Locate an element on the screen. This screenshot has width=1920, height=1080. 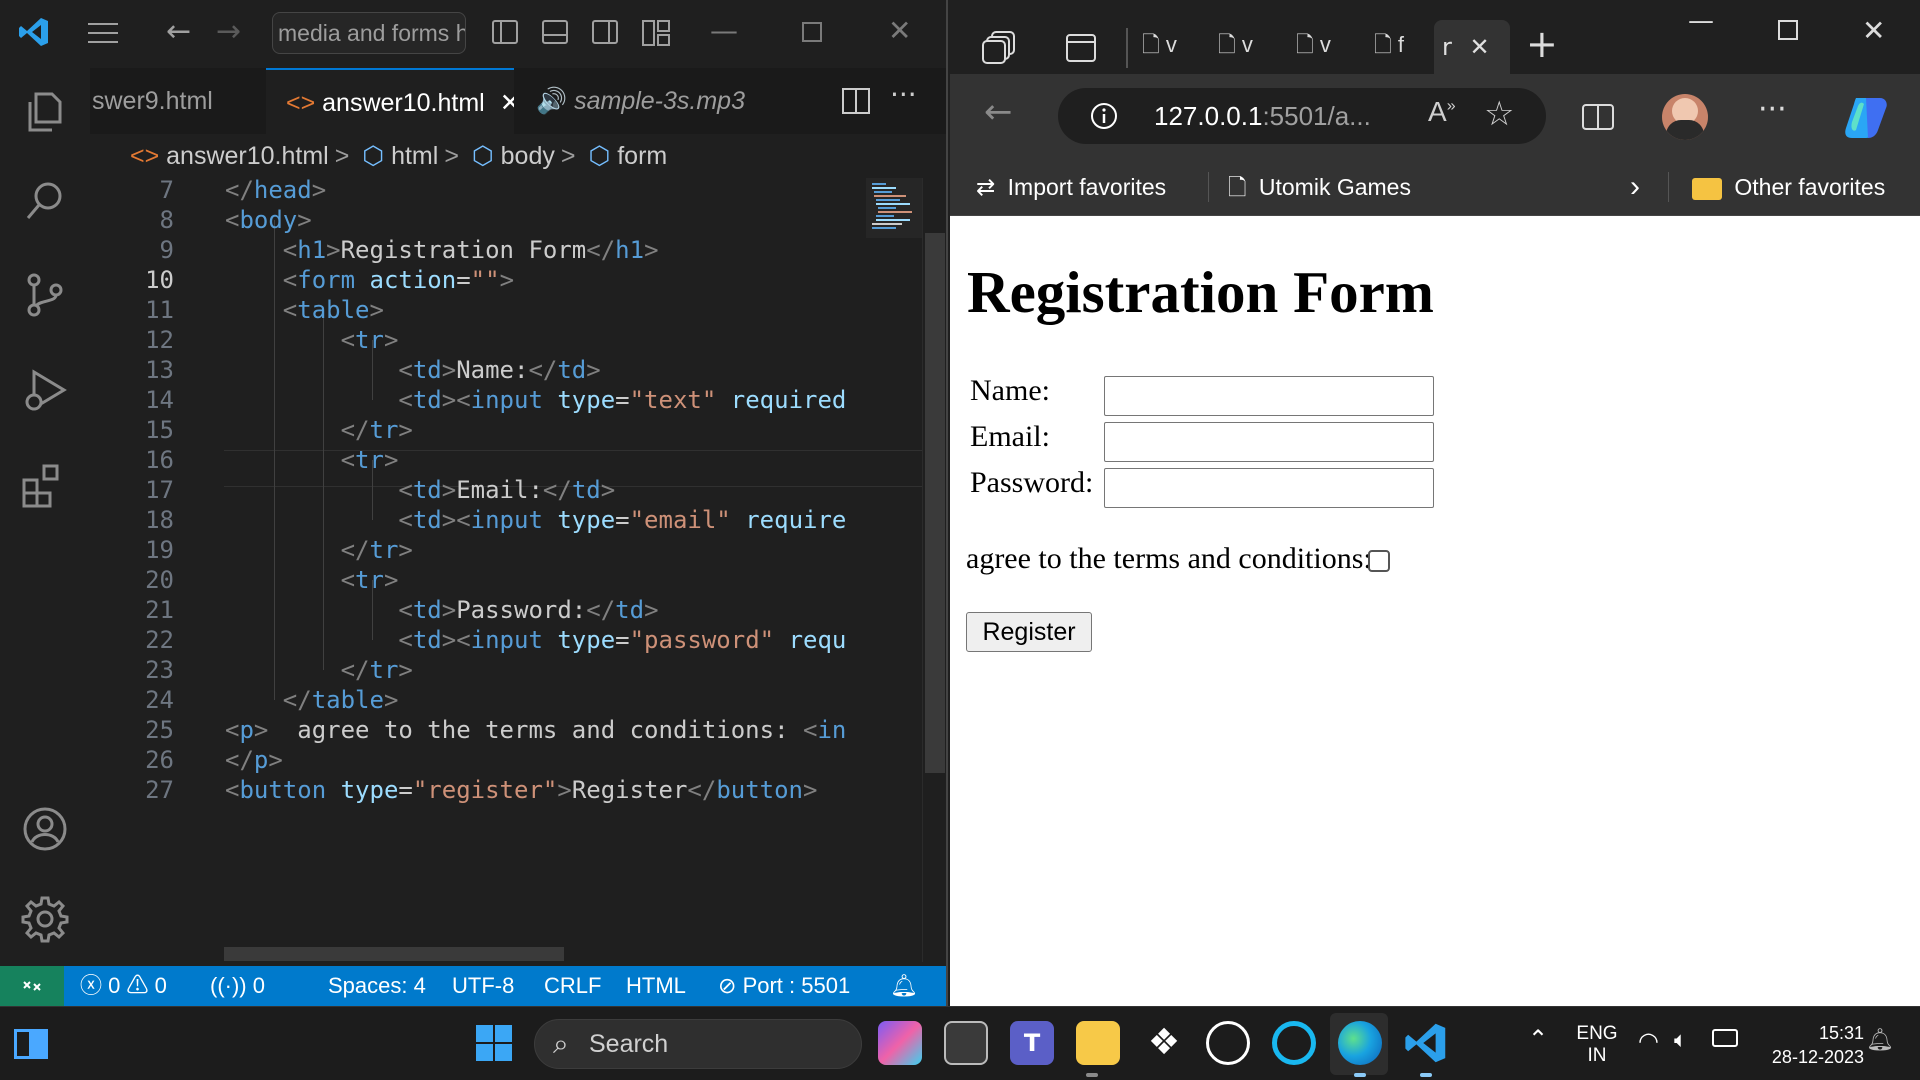
address-bar: 127.0.0.1:5501/a... A» ☆ is located at coordinates (1302, 116).